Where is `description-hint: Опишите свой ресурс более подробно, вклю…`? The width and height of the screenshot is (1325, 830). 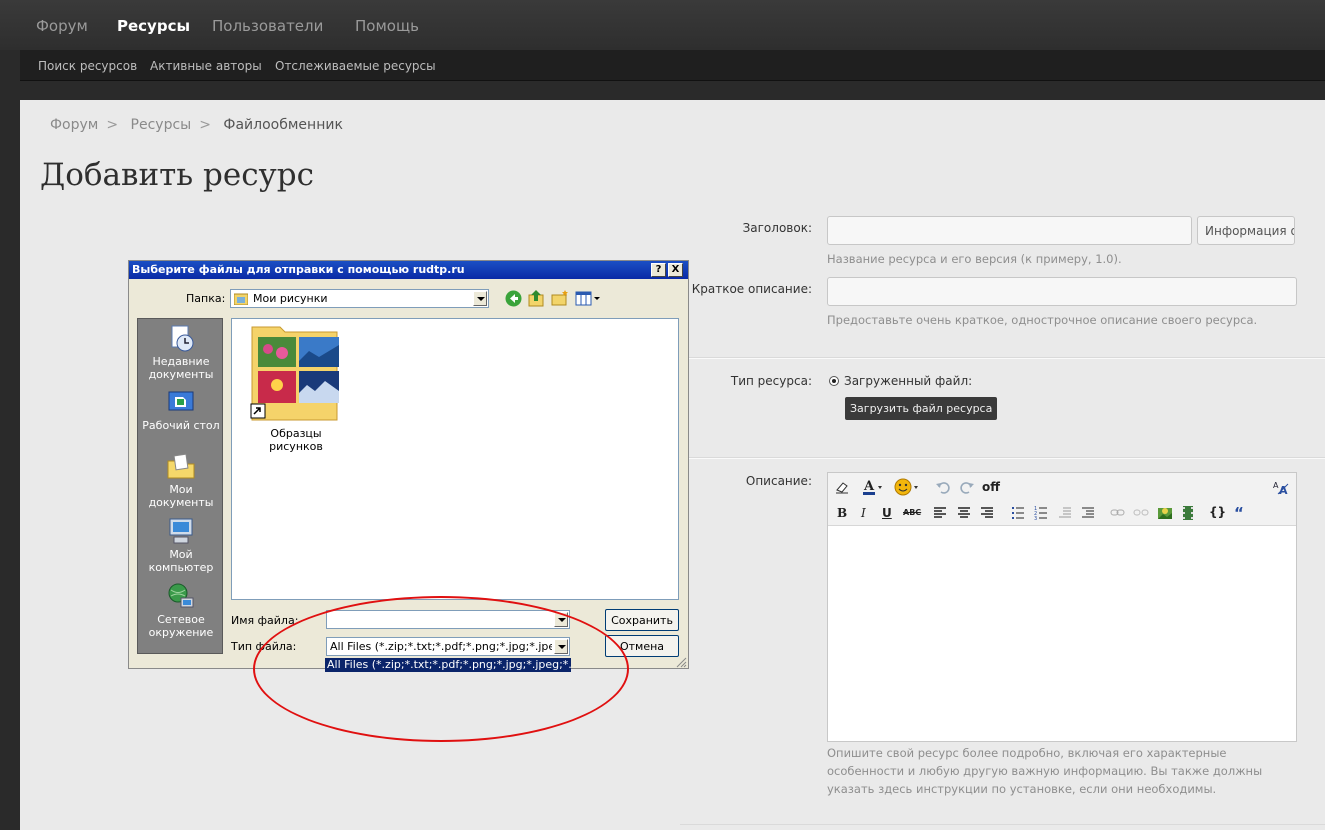 description-hint: Опишите свой ресурс более подробно, вклю… is located at coordinates (1045, 771).